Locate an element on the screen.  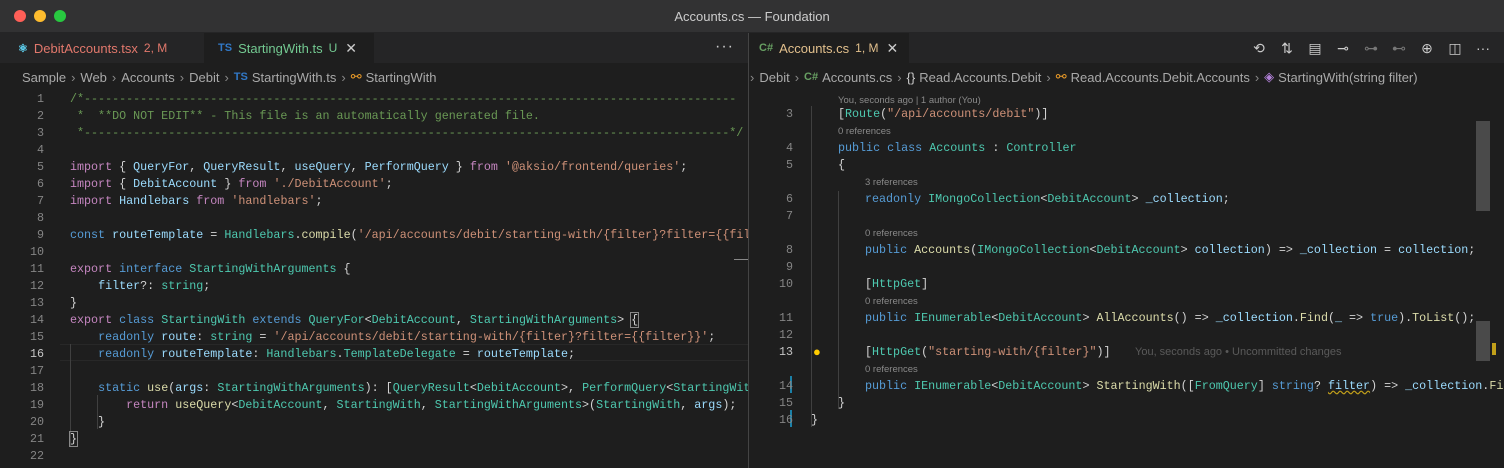
git-compare-icon: ⊕ is located at coordinates (1427, 48).